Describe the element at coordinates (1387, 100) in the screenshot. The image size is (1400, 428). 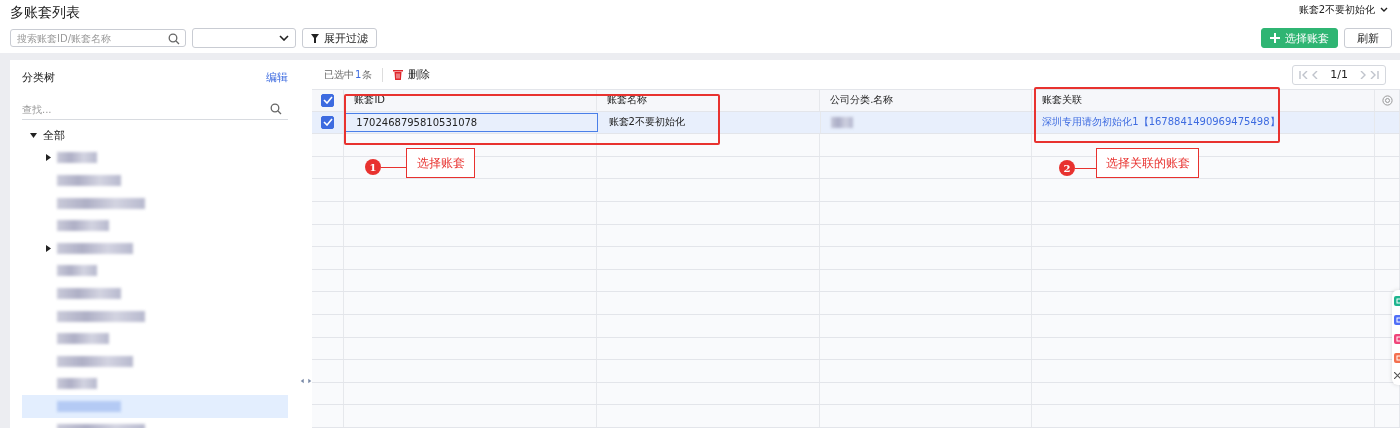
I see `settings-icon` at that location.